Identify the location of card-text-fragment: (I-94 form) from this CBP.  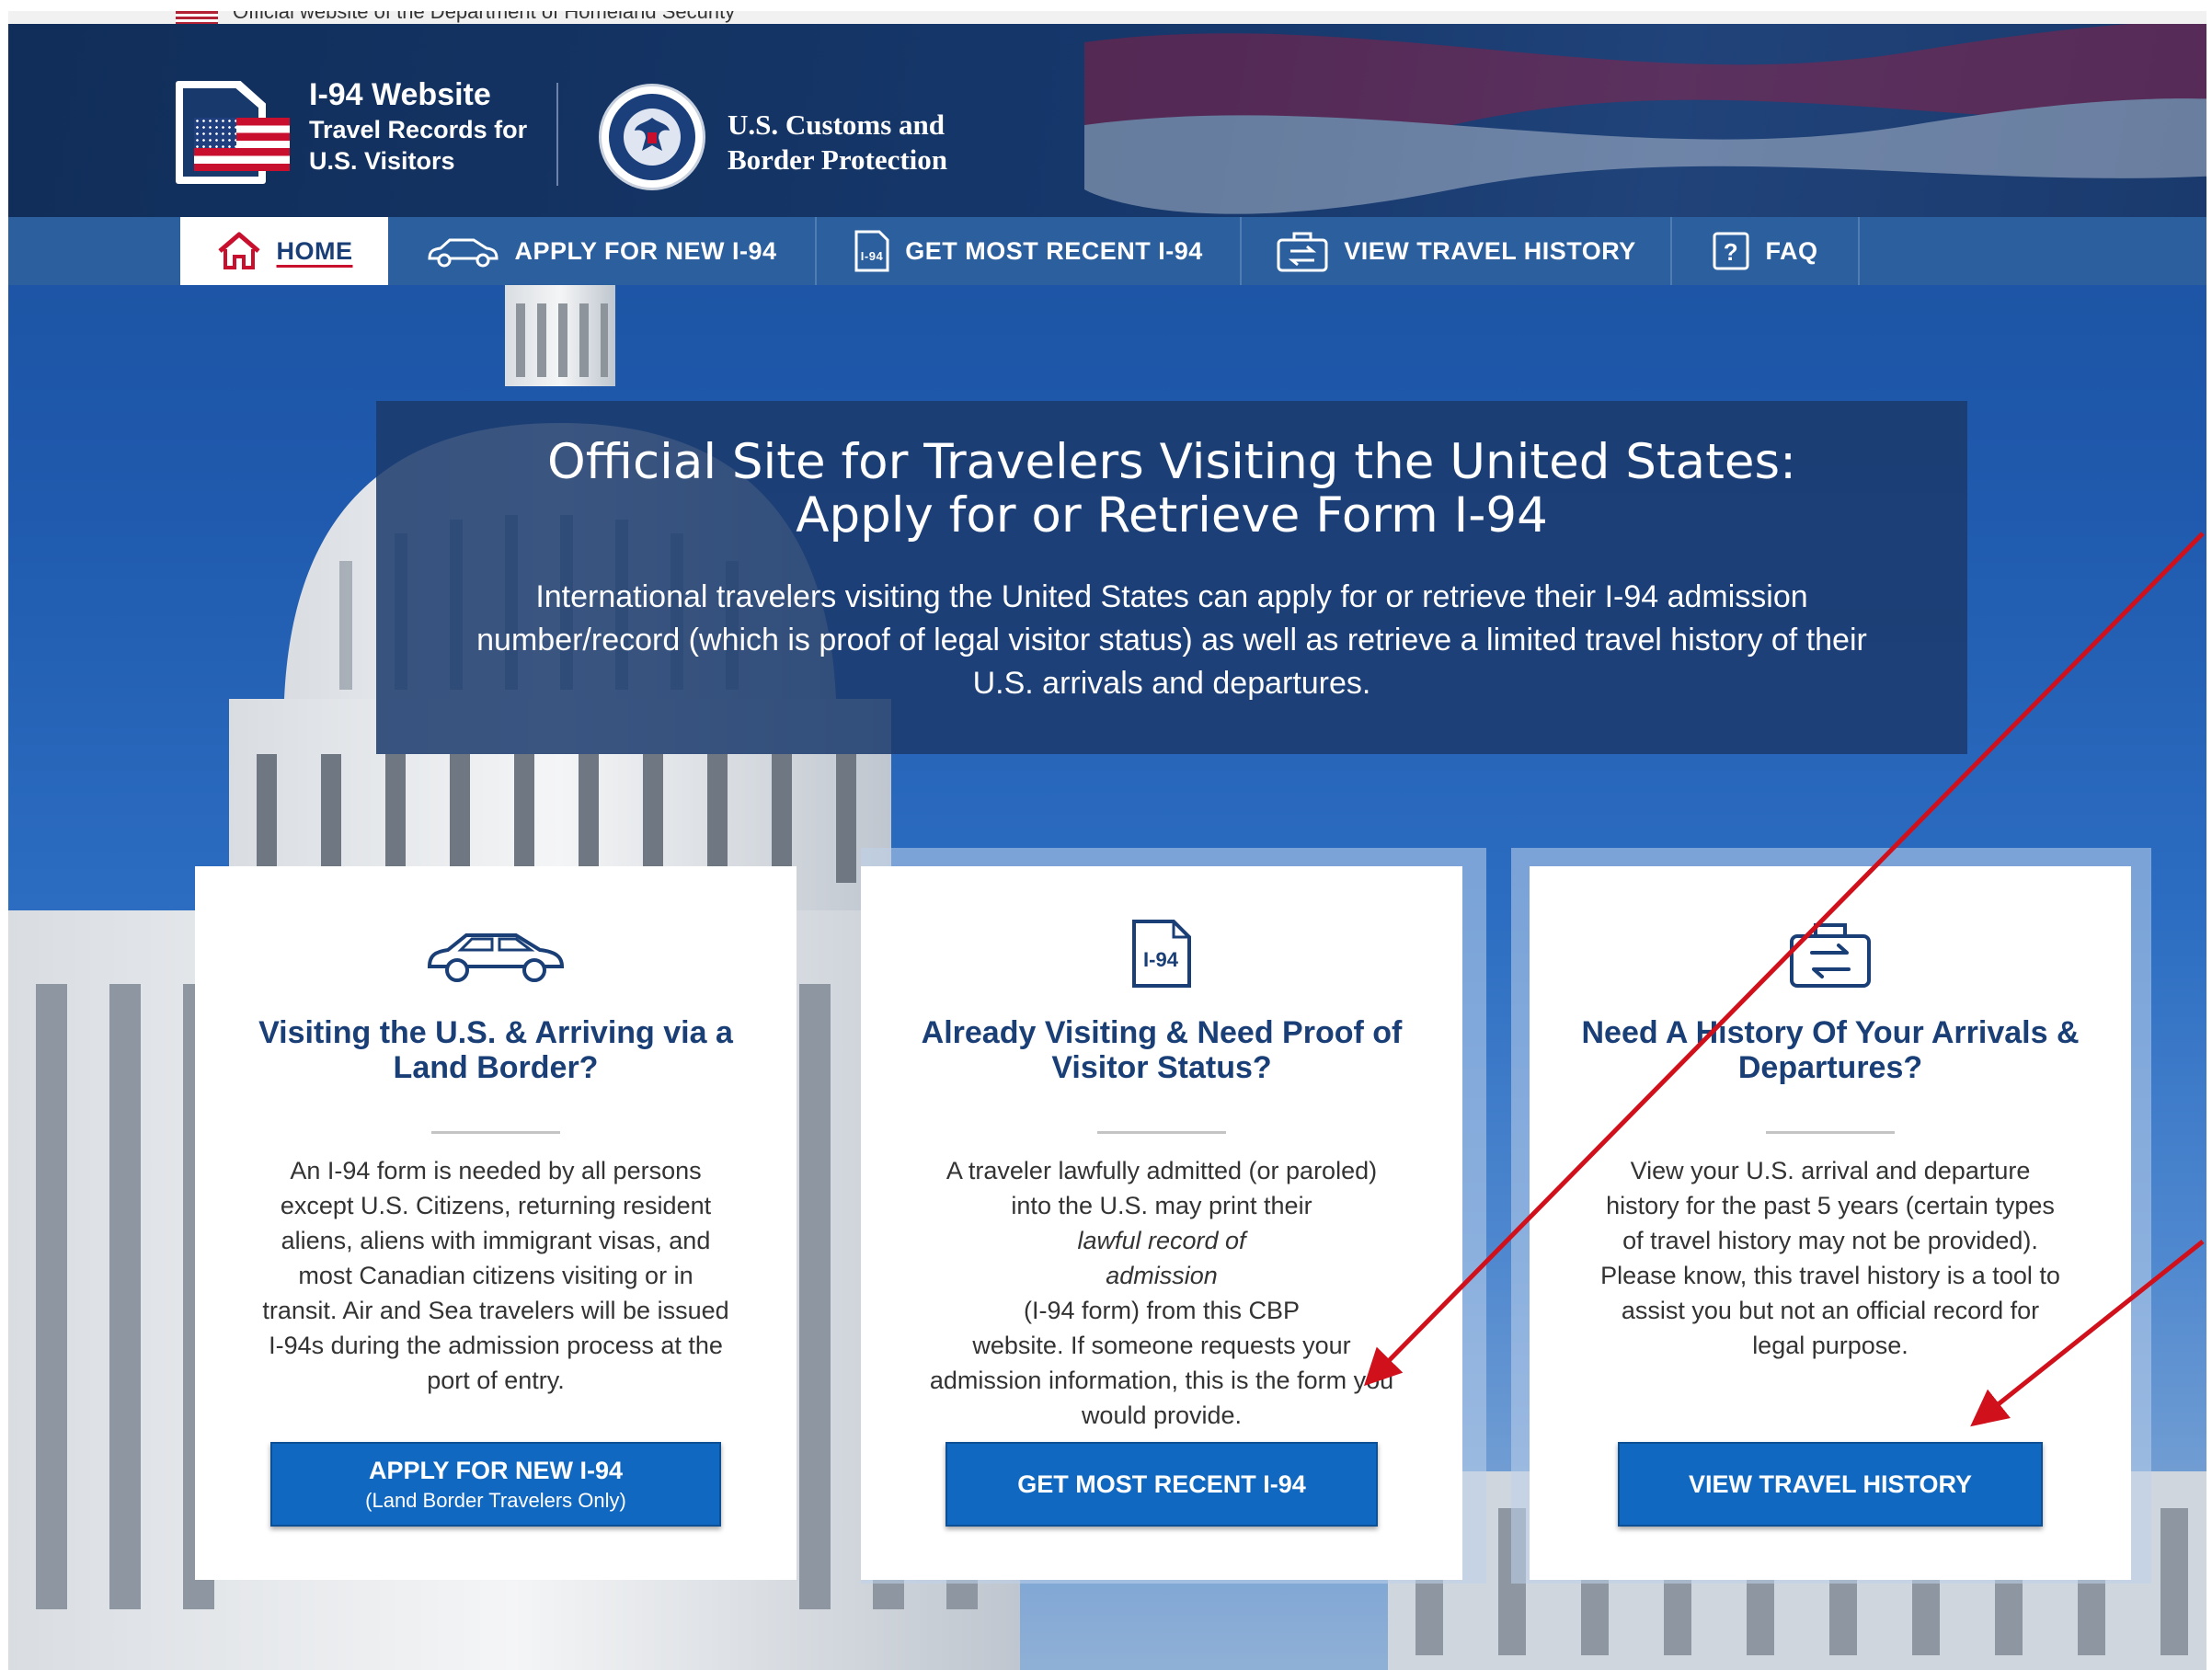
(1162, 1310).